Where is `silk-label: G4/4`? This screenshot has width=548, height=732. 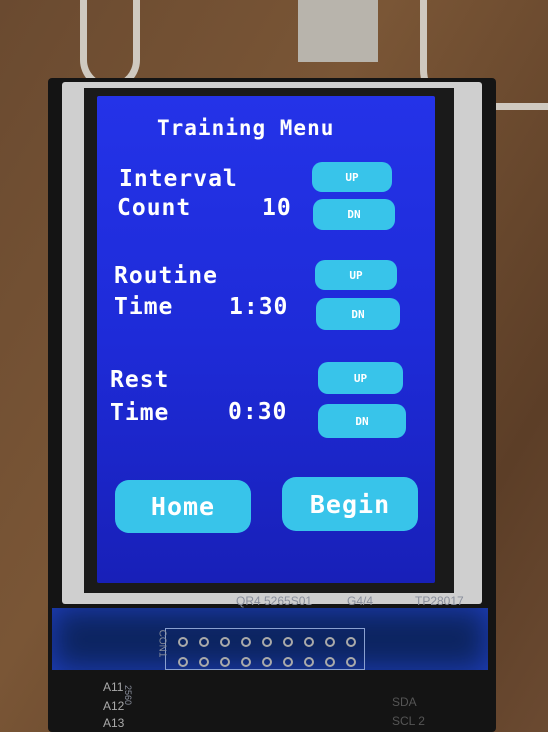
silk-label: G4/4 is located at coordinates (360, 601).